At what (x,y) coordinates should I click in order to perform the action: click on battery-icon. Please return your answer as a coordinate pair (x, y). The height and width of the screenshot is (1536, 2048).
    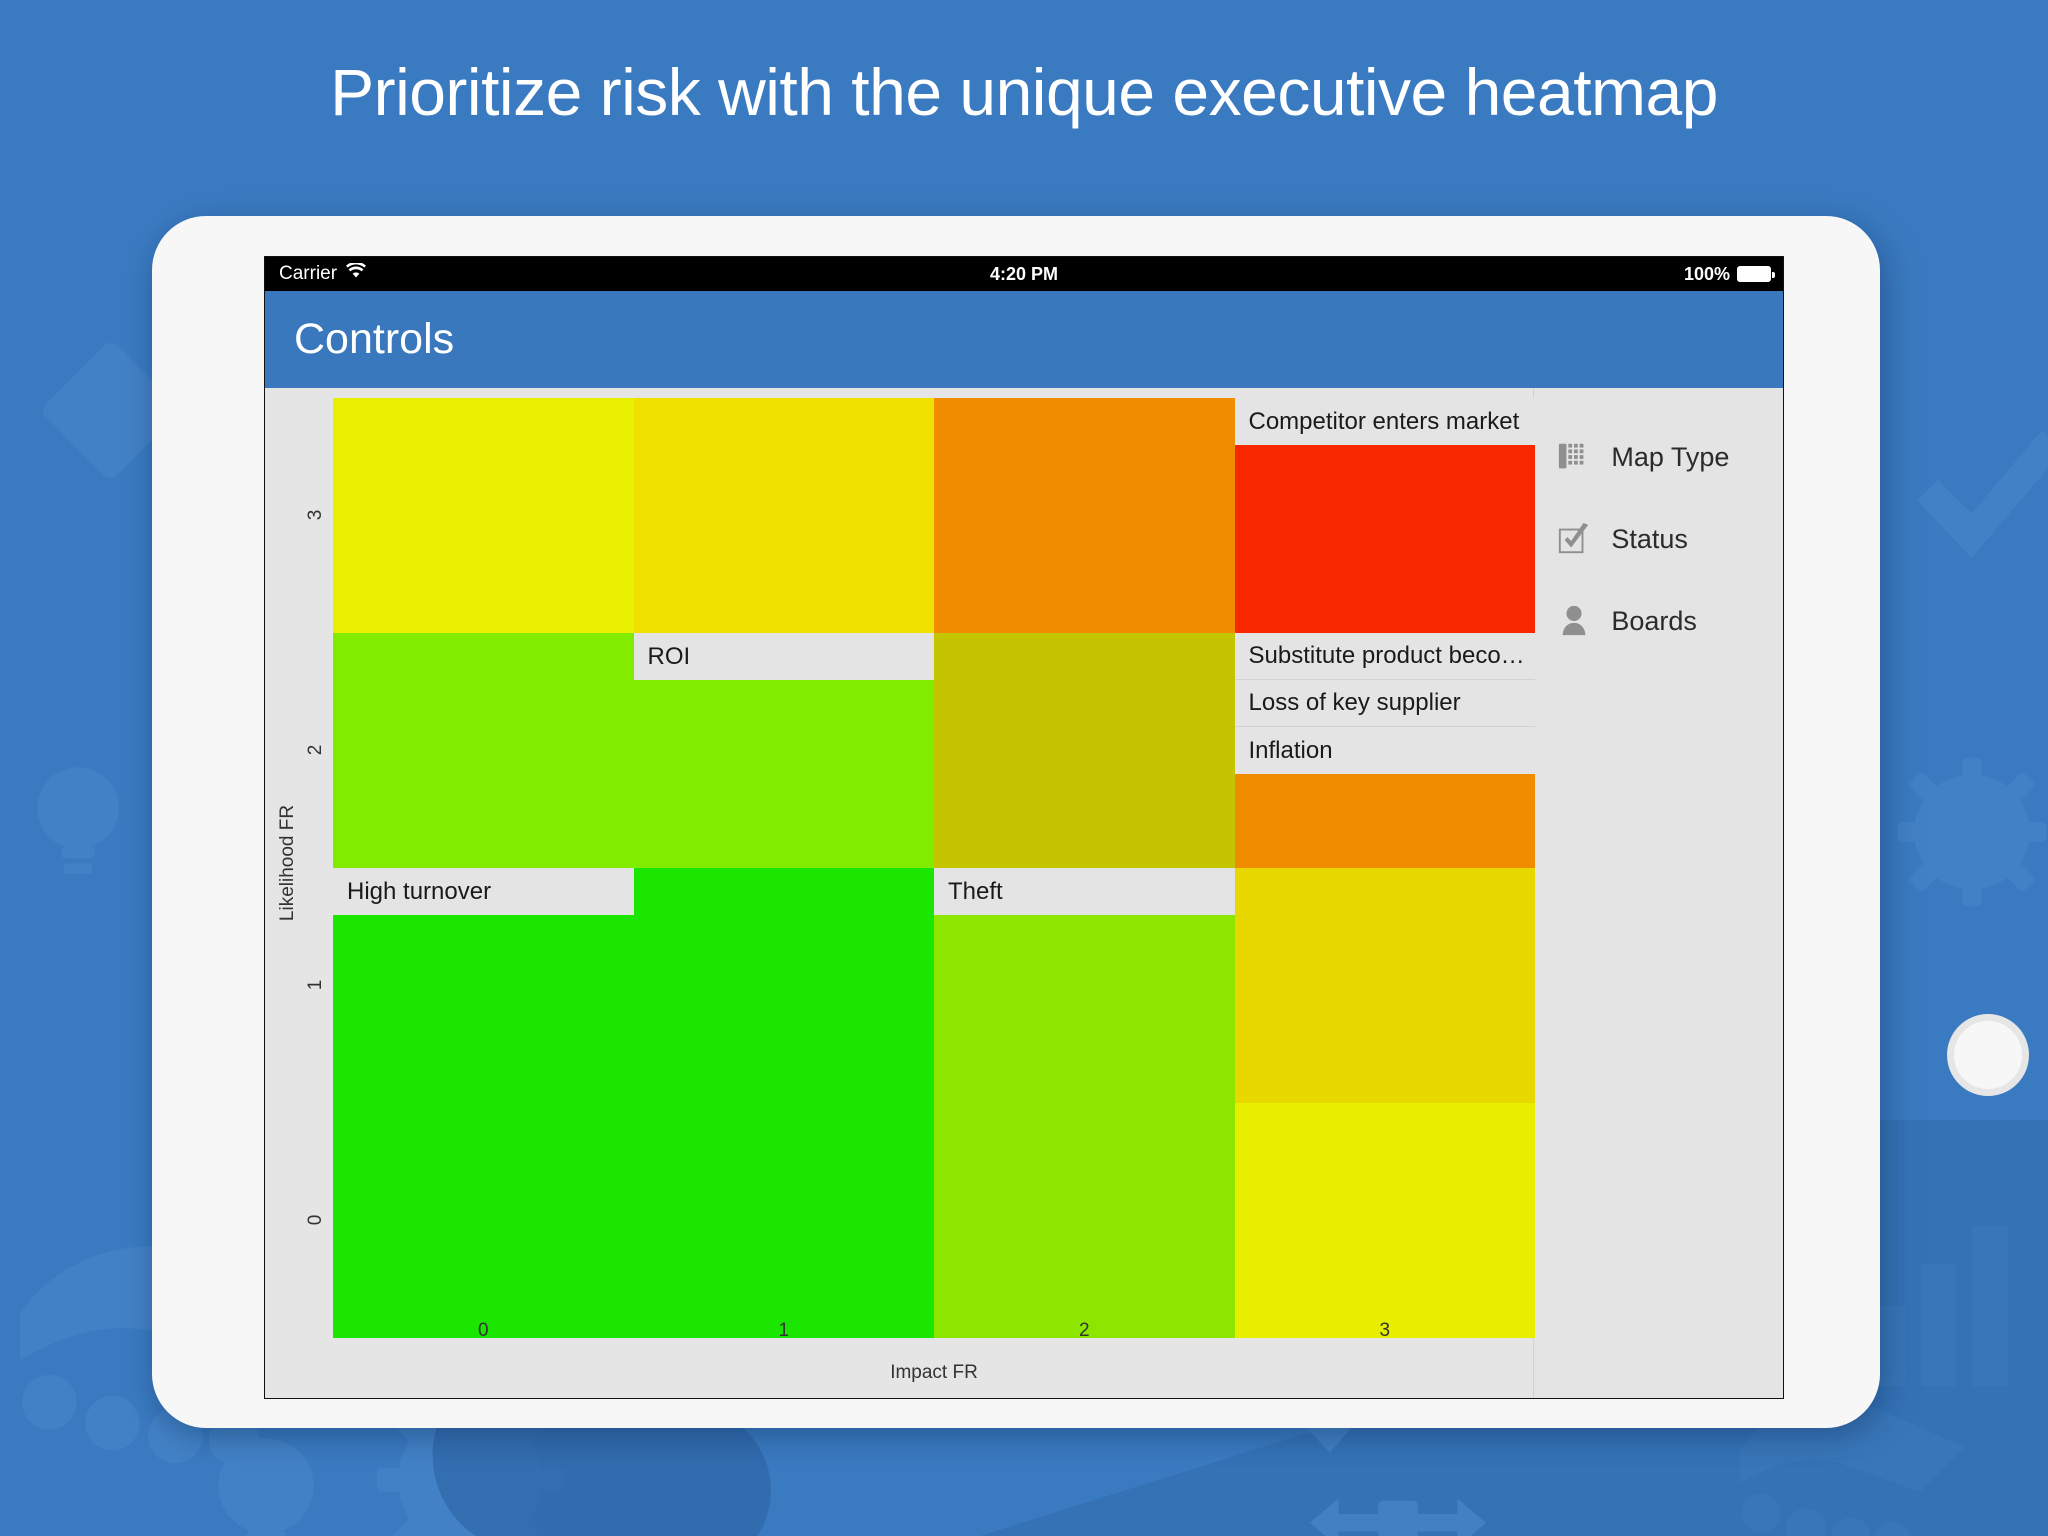
    Looking at the image, I should click on (1756, 274).